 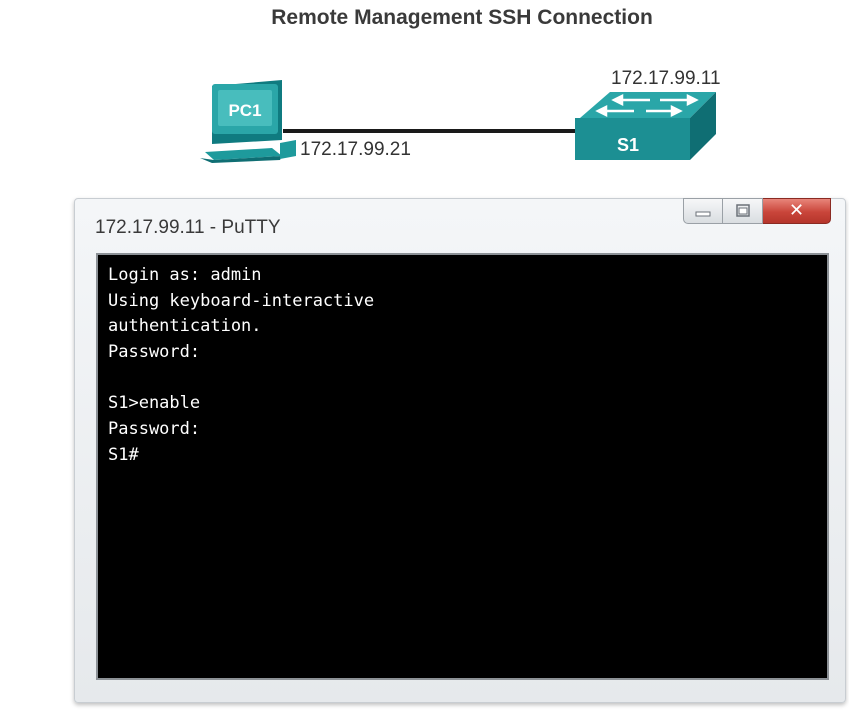 I want to click on terminal-line: S1>enable, so click(x=154, y=403).